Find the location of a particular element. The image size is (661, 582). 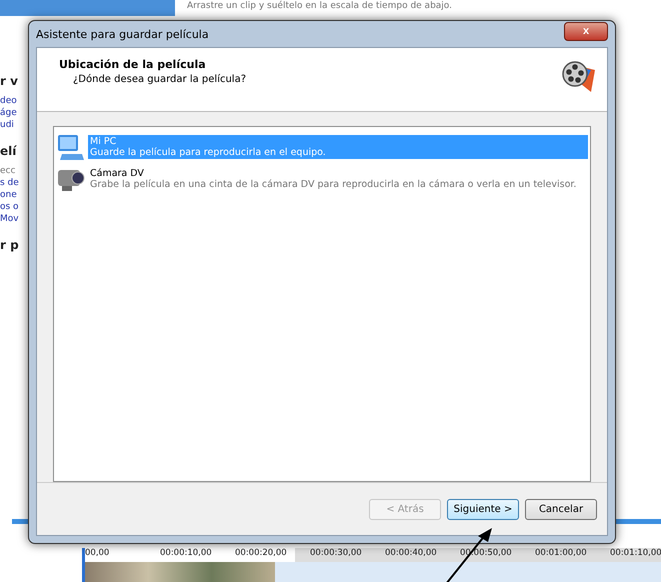

computer-icon is located at coordinates (71, 147).